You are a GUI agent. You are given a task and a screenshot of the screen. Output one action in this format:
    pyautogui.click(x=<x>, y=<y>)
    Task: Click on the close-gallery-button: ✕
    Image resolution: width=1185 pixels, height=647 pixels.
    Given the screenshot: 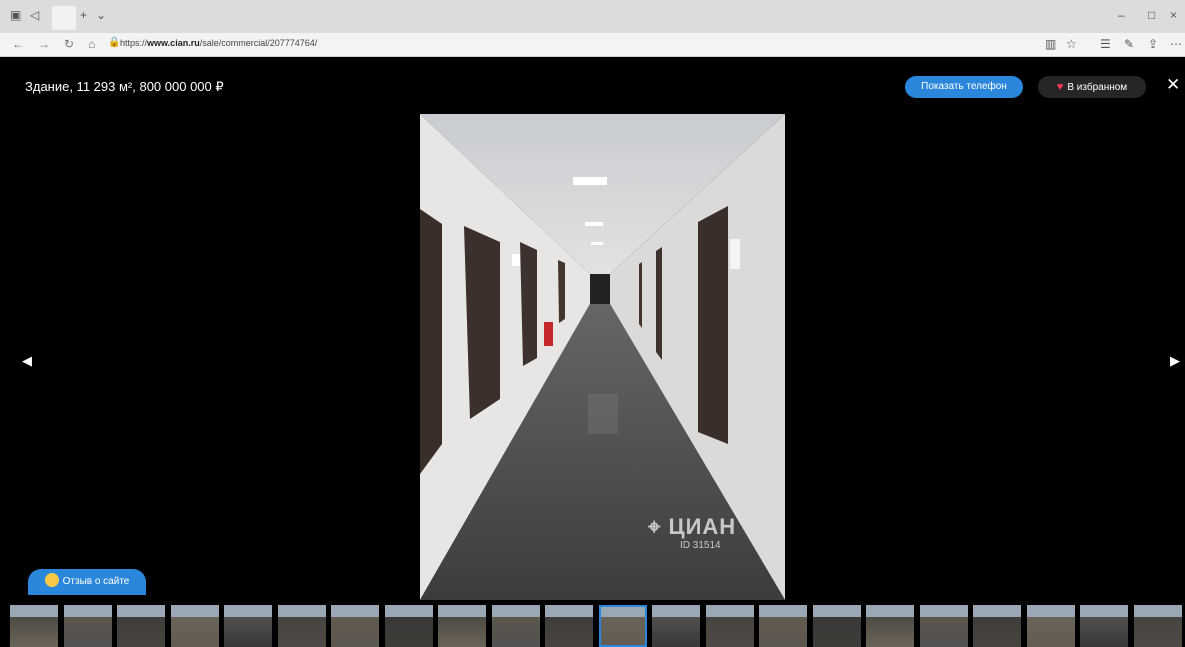 What is the action you would take?
    pyautogui.click(x=1173, y=85)
    